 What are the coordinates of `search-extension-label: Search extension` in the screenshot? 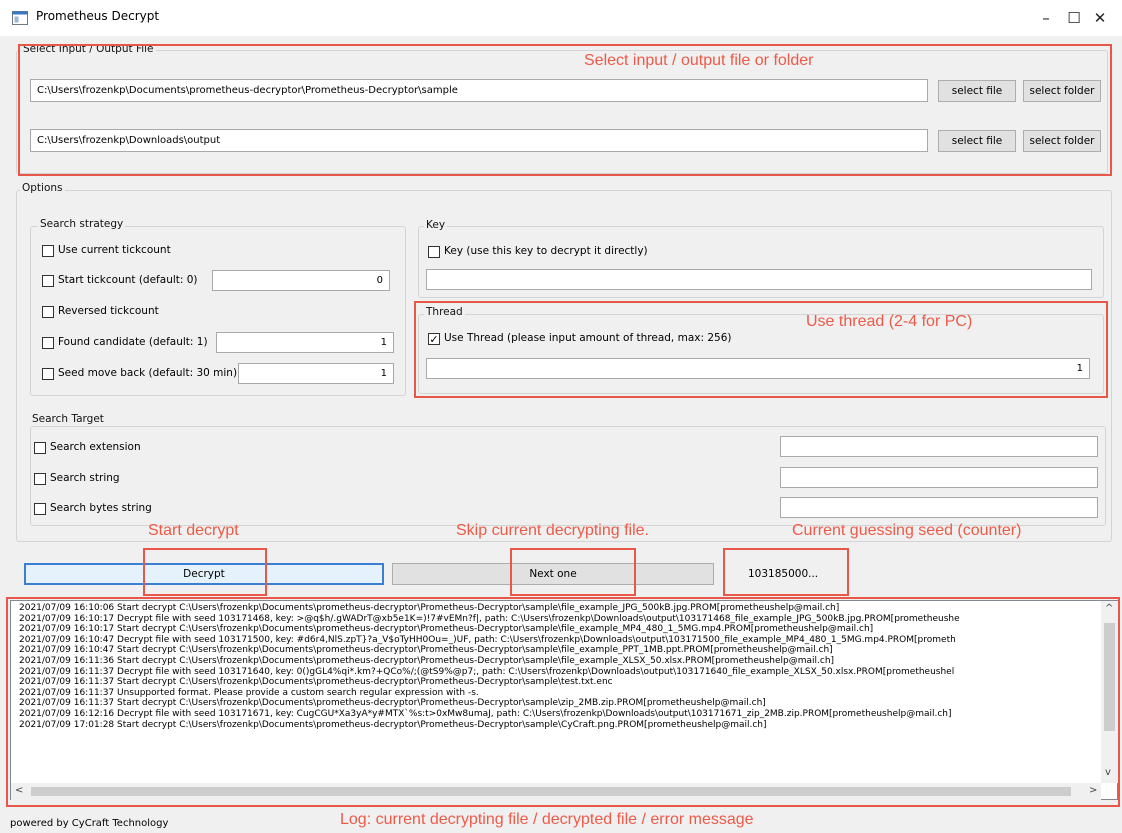 It's located at (95, 447).